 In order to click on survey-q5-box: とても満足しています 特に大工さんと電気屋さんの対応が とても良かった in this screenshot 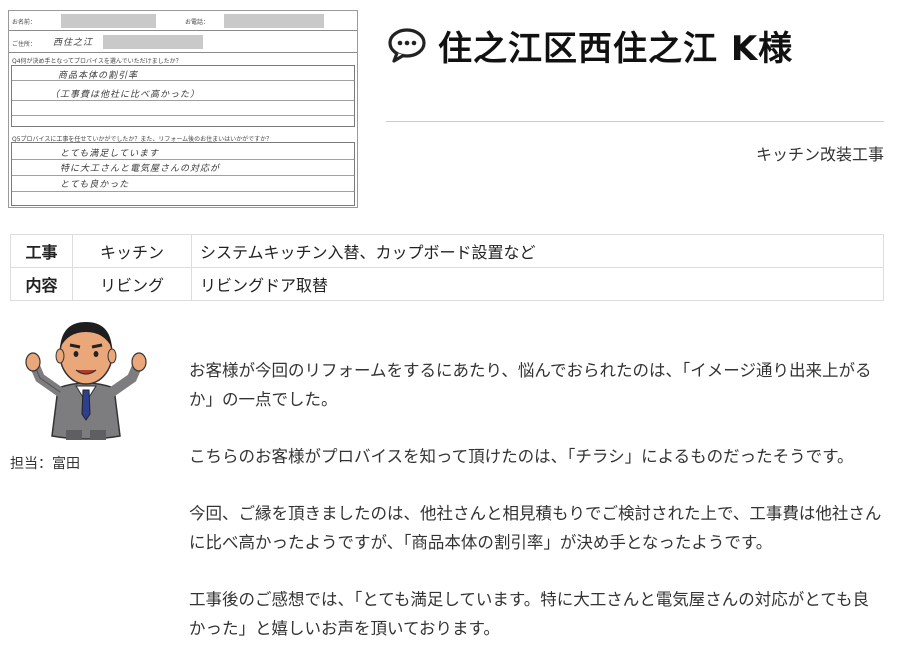, I will do `click(183, 174)`.